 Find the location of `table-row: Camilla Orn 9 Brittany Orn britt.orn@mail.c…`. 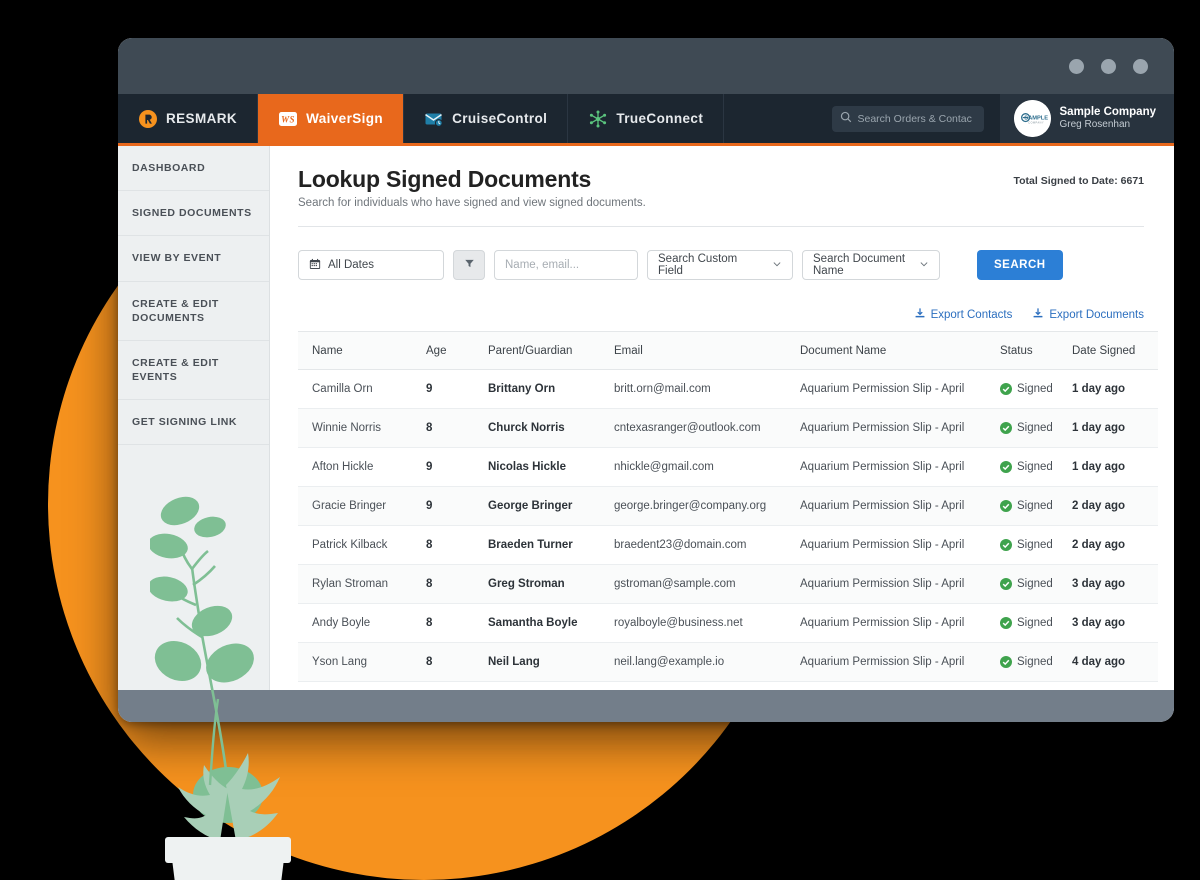

table-row: Camilla Orn 9 Brittany Orn britt.orn@mail.c… is located at coordinates (728, 389).